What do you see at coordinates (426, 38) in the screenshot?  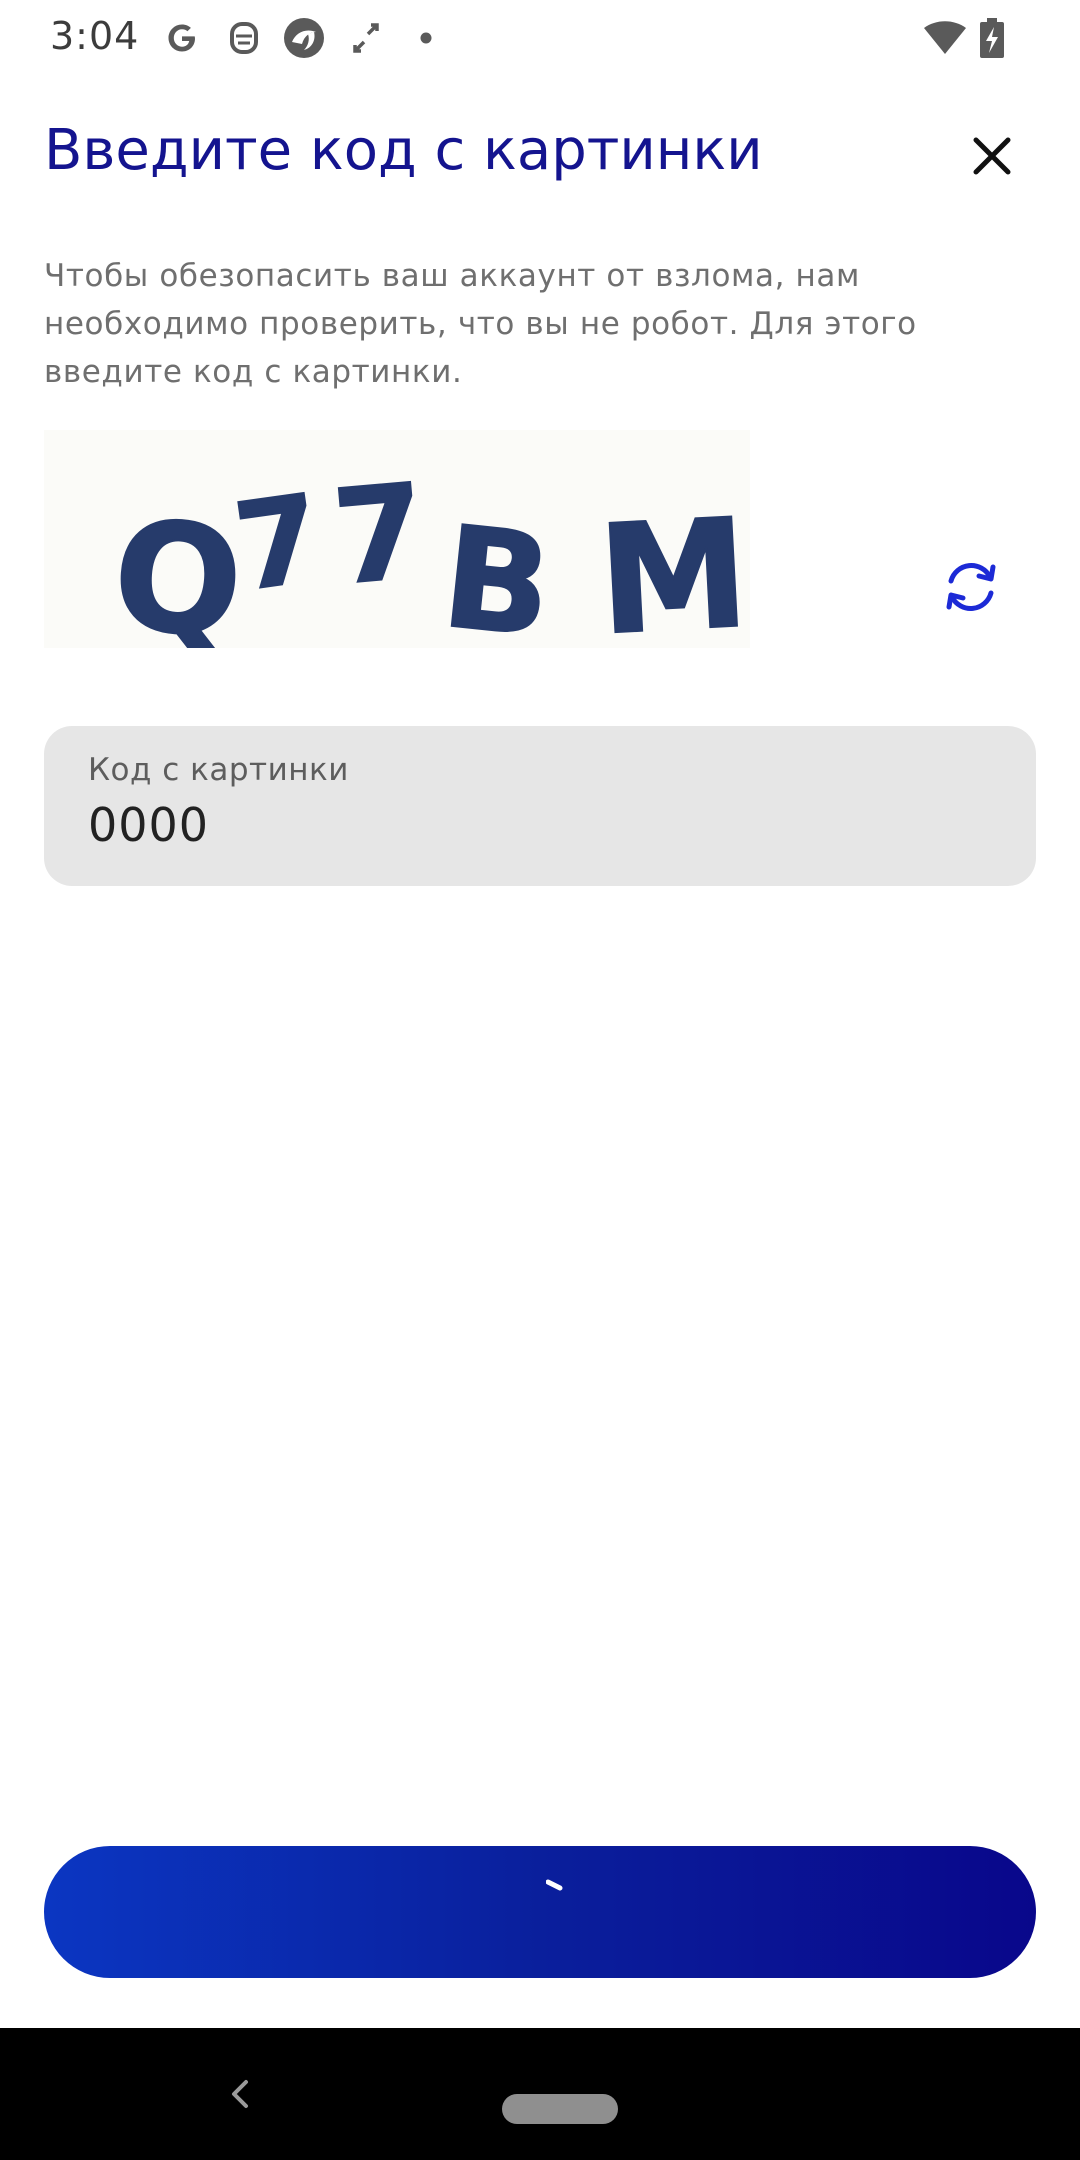 I see `dot-icon` at bounding box center [426, 38].